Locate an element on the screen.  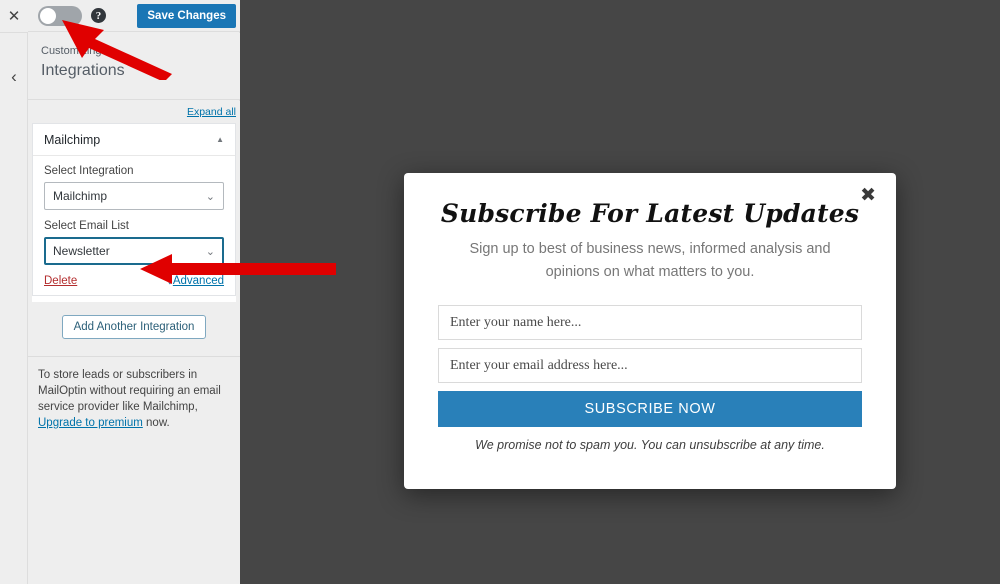
customizing-eyebrow: Customizing is located at coordinates (71, 51).